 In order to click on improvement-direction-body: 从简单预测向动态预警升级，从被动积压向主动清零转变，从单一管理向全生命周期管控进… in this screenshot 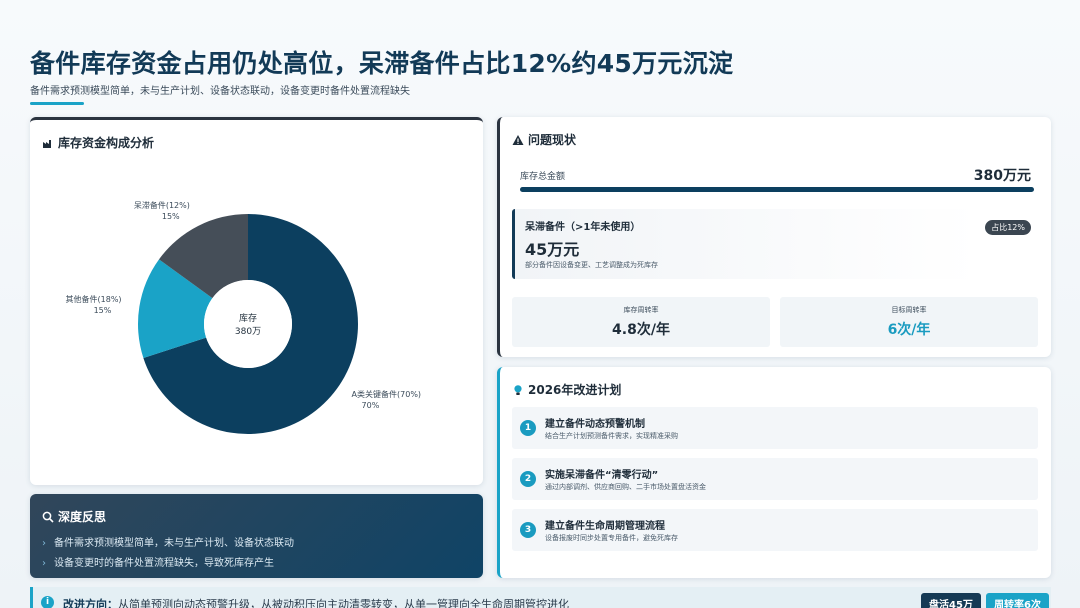, I will do `click(343, 603)`.